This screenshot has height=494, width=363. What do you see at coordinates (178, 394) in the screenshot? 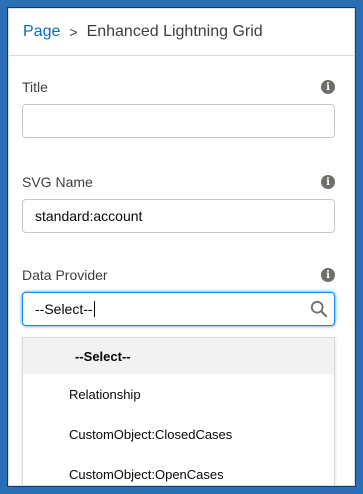
I see `option-relationship: Relationship` at bounding box center [178, 394].